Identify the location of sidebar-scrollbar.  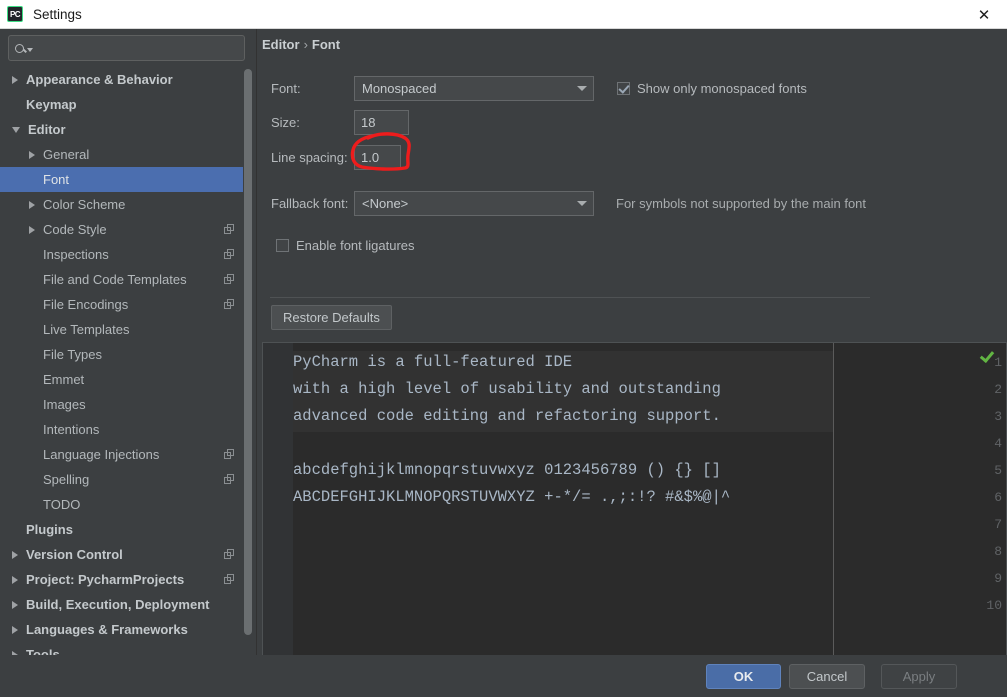
(248, 361).